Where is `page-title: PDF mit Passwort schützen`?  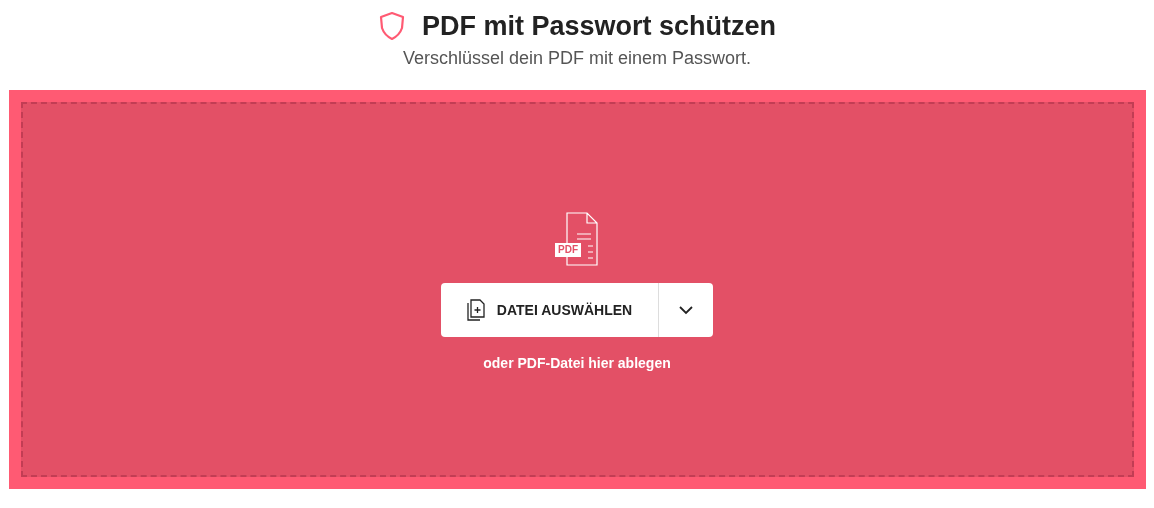 page-title: PDF mit Passwort schützen is located at coordinates (599, 26).